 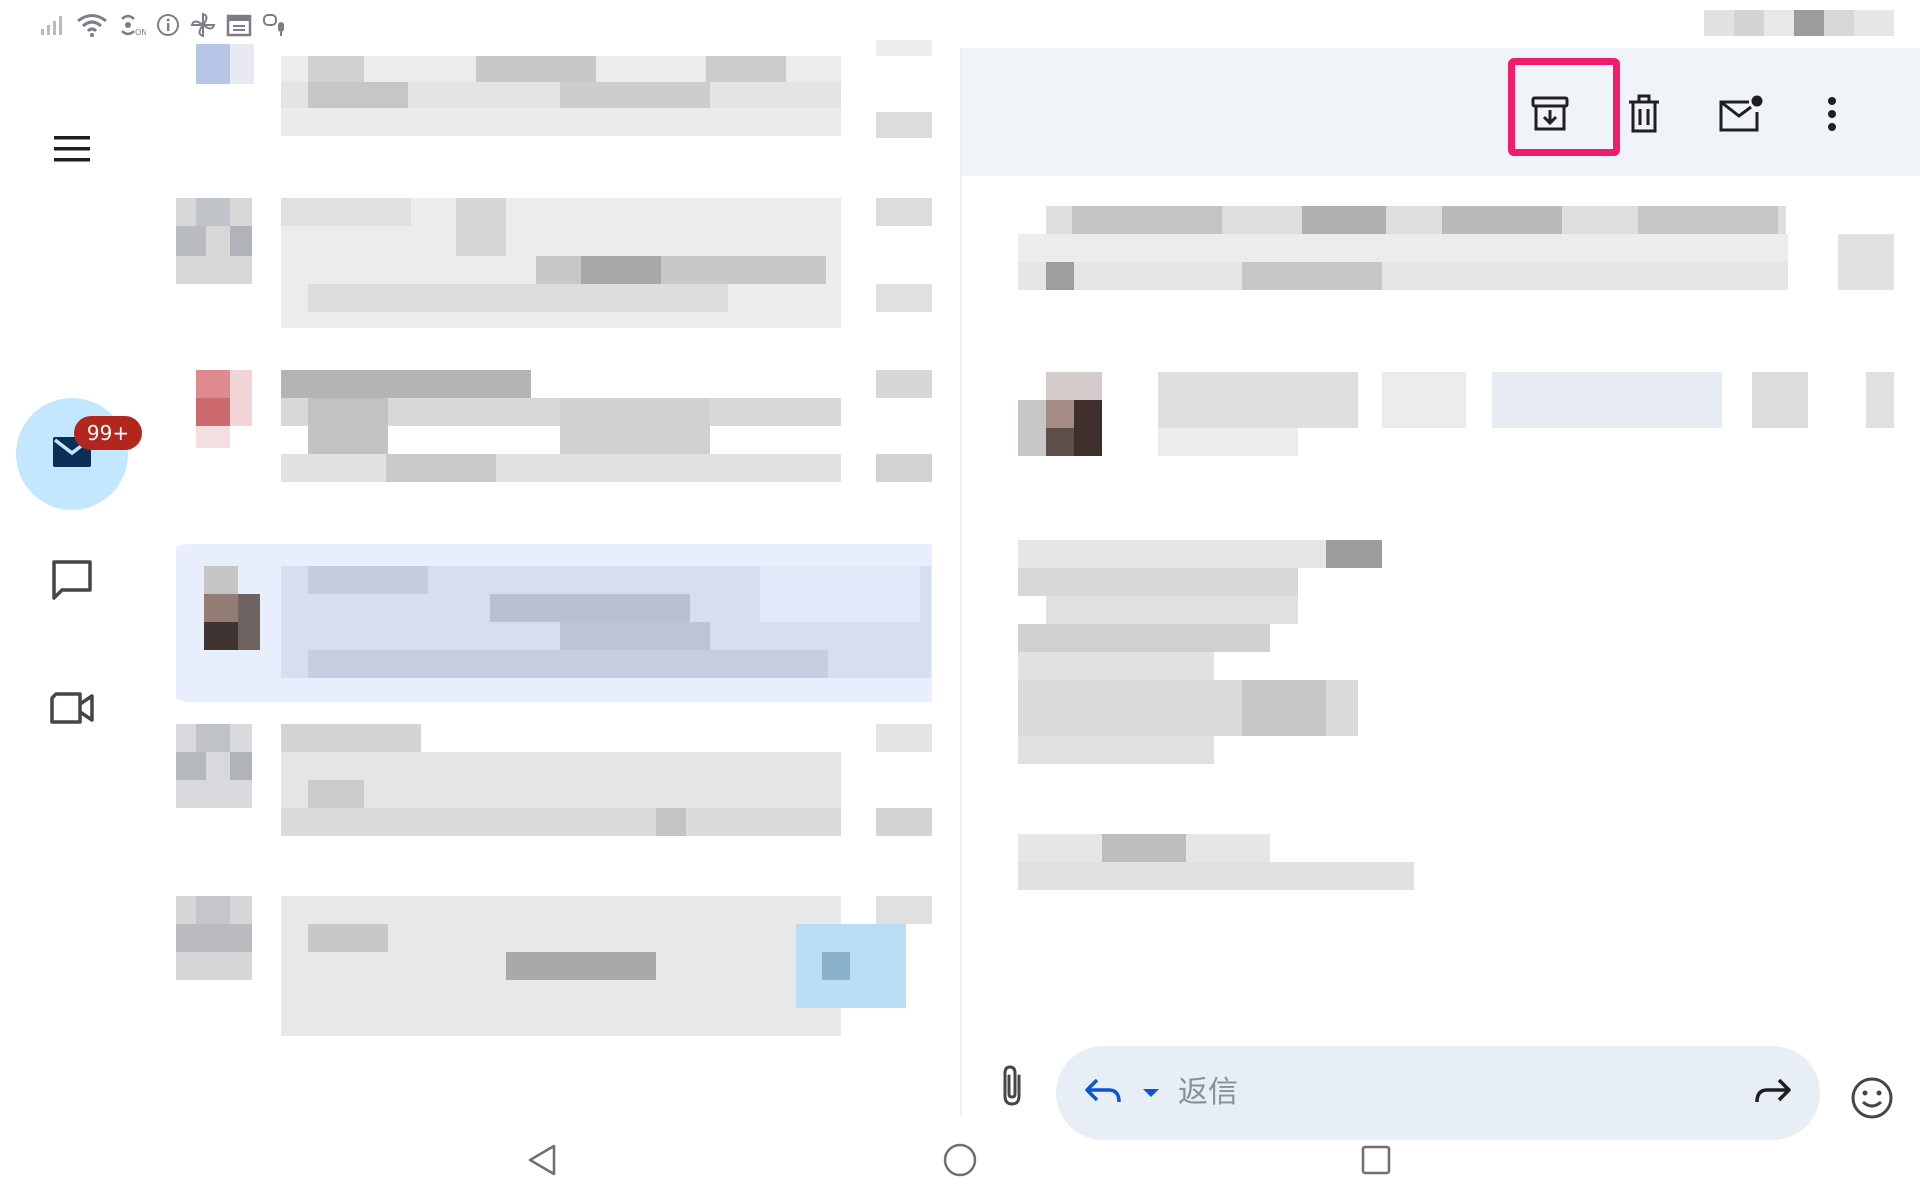 I want to click on attach-icon, so click(x=1012, y=1088).